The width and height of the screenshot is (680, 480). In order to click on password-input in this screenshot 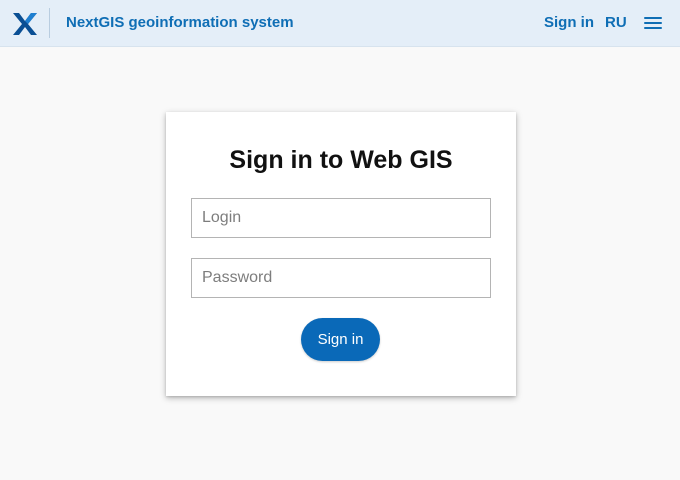, I will do `click(341, 278)`.